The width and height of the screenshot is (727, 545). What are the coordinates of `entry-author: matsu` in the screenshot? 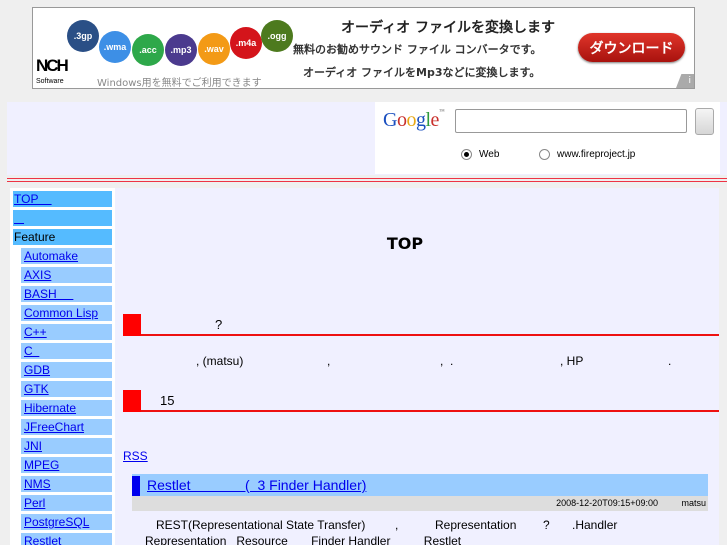 It's located at (693, 503).